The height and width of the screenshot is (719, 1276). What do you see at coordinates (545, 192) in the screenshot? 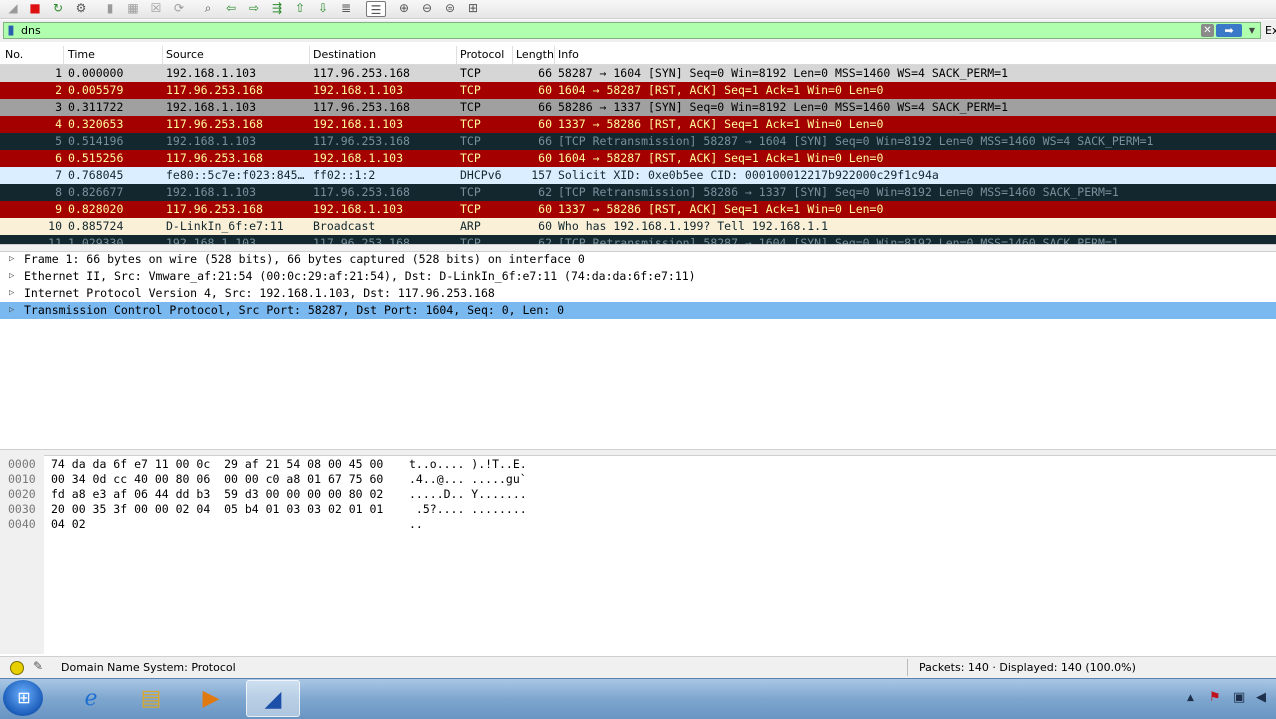
I see `cell-len: 62` at bounding box center [545, 192].